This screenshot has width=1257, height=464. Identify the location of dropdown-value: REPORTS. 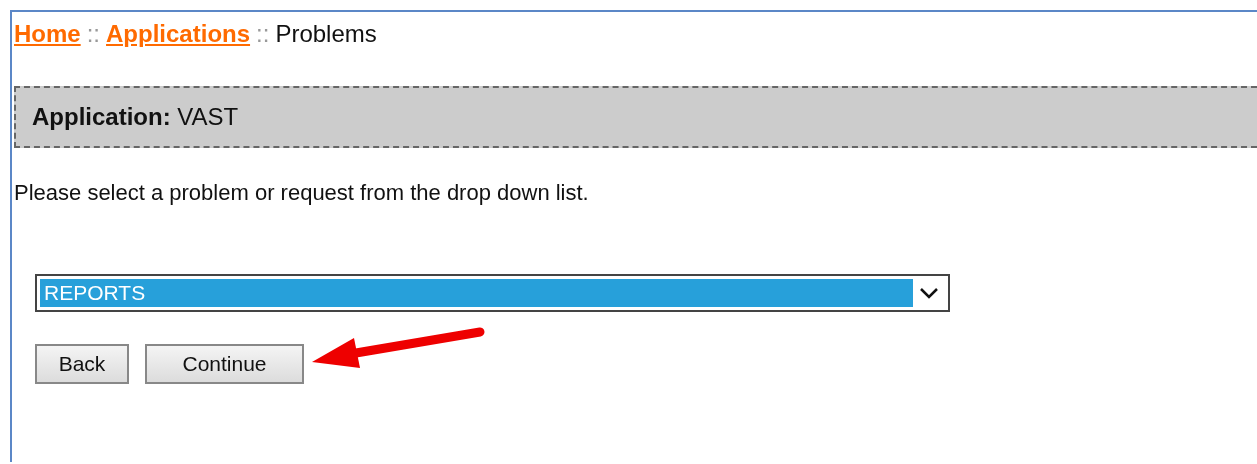
(476, 293).